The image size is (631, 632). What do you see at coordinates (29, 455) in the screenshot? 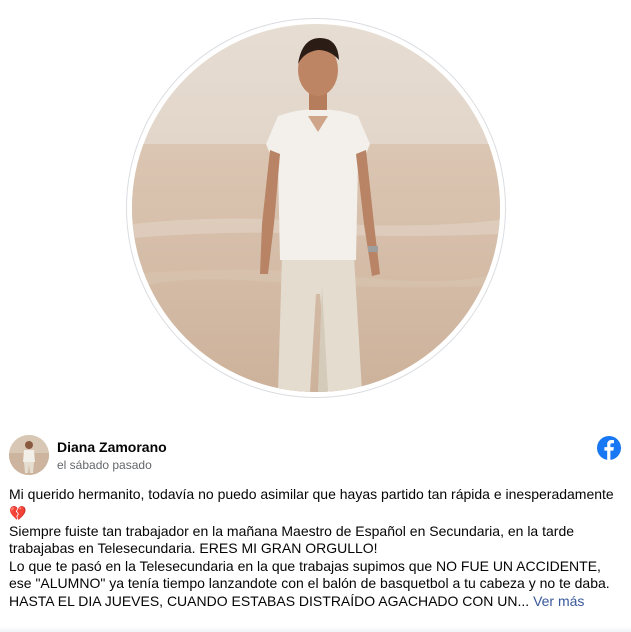
I see `author-avatar` at bounding box center [29, 455].